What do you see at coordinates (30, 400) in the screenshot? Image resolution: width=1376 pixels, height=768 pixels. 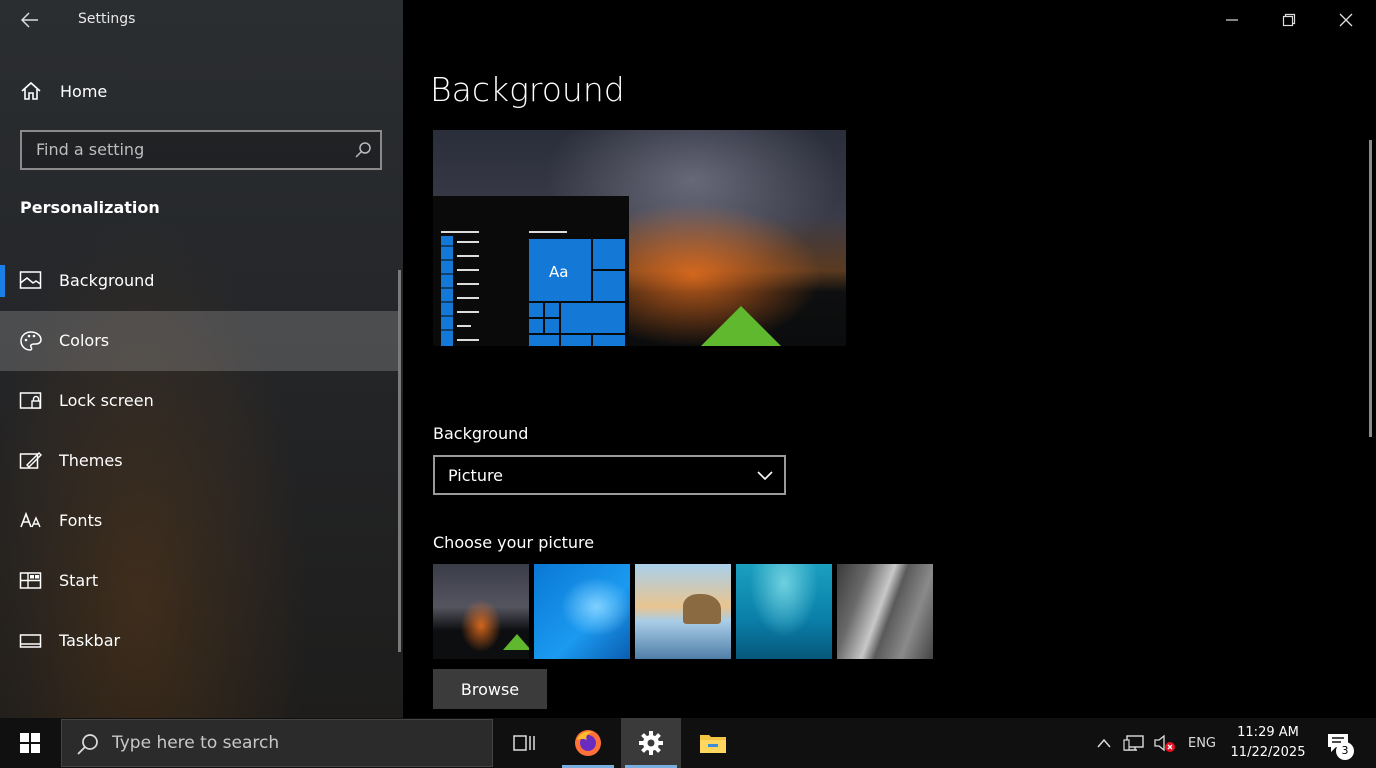 I see `lock-screen-icon` at bounding box center [30, 400].